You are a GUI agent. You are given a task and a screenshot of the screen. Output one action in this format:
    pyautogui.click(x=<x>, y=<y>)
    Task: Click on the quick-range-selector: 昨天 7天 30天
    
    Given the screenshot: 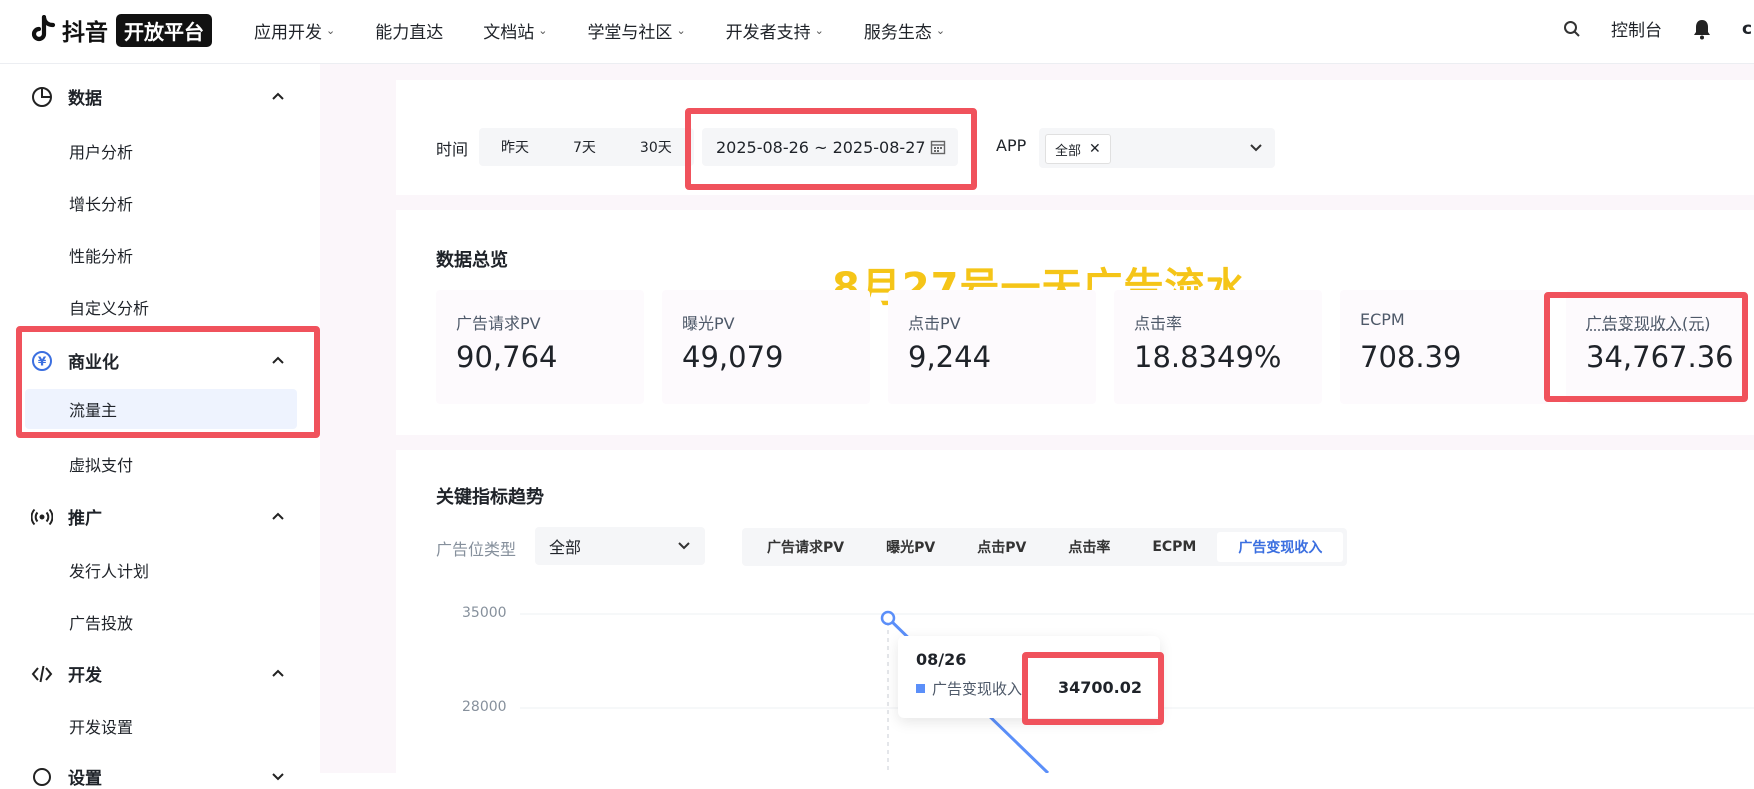 What is the action you would take?
    pyautogui.click(x=586, y=147)
    